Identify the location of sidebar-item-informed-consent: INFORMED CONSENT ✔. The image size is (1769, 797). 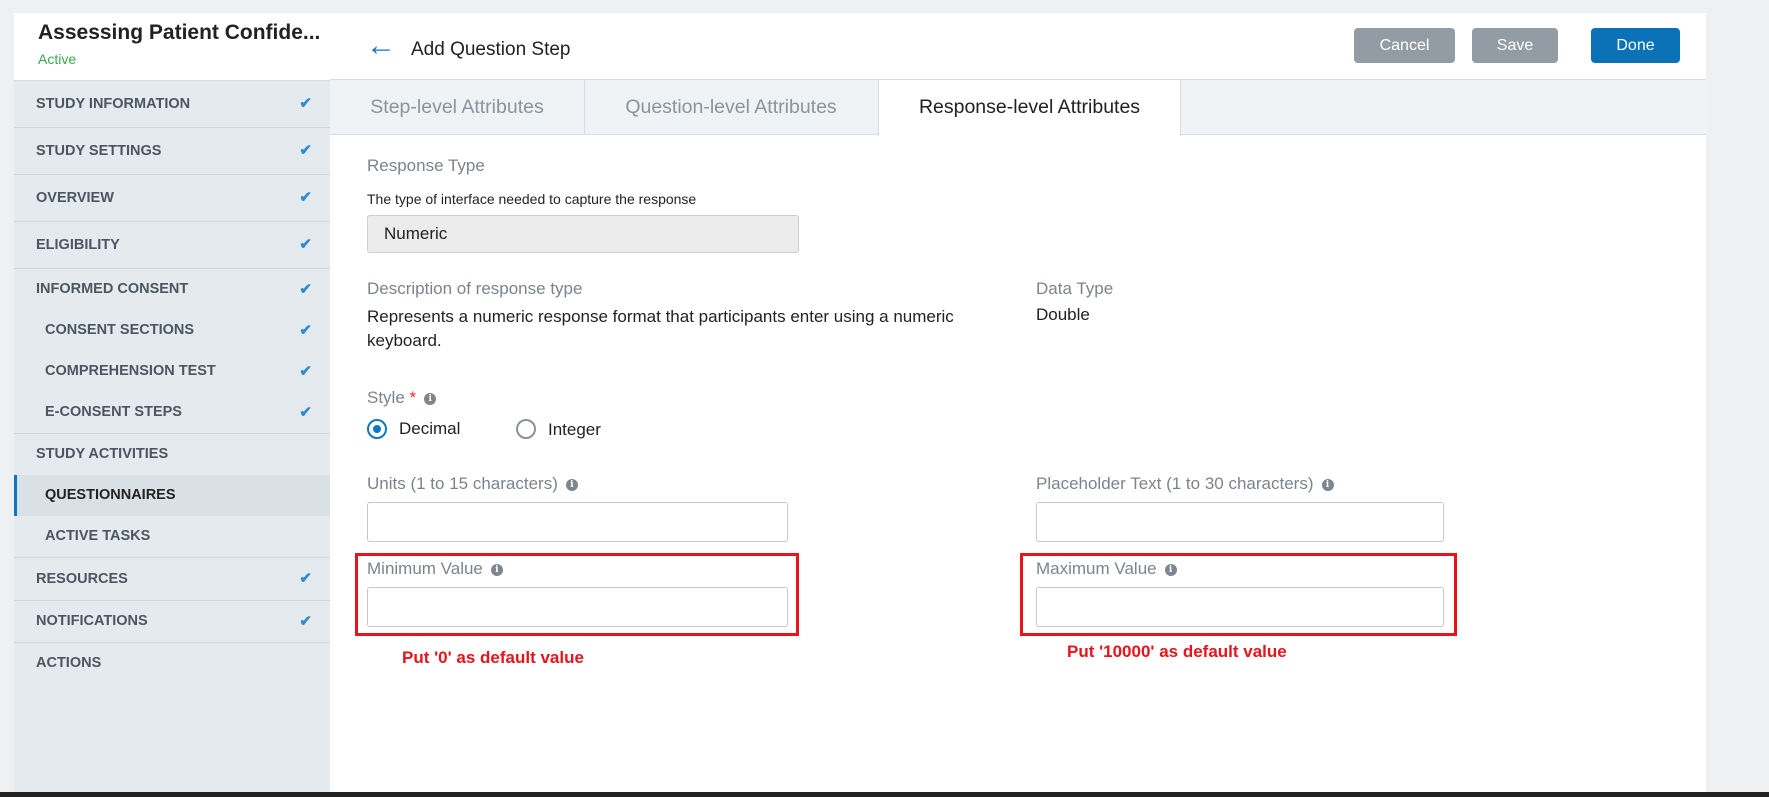
(172, 289).